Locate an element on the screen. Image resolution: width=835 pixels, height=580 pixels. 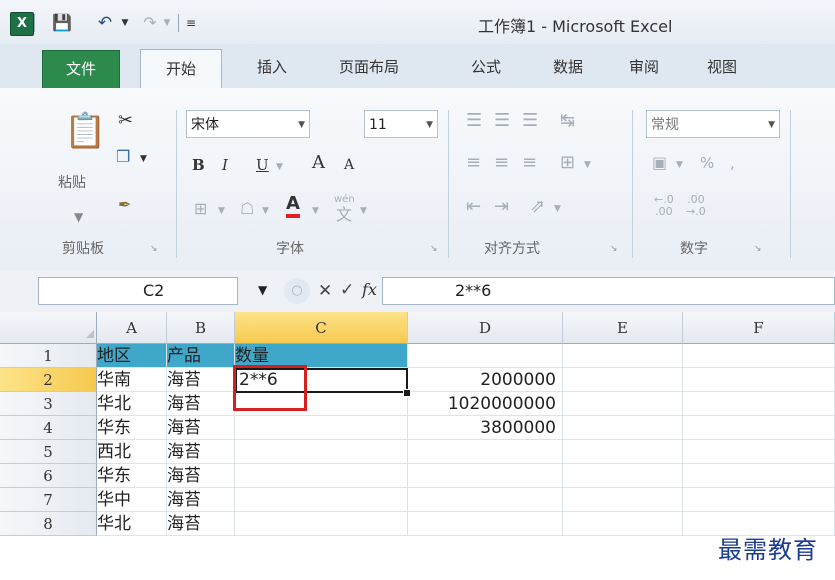
formula-input: 2**6 is located at coordinates (608, 291).